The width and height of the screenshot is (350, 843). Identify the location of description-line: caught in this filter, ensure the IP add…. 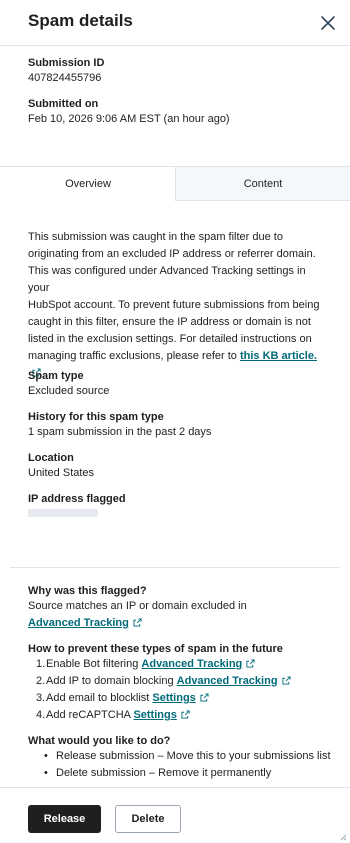
(169, 322).